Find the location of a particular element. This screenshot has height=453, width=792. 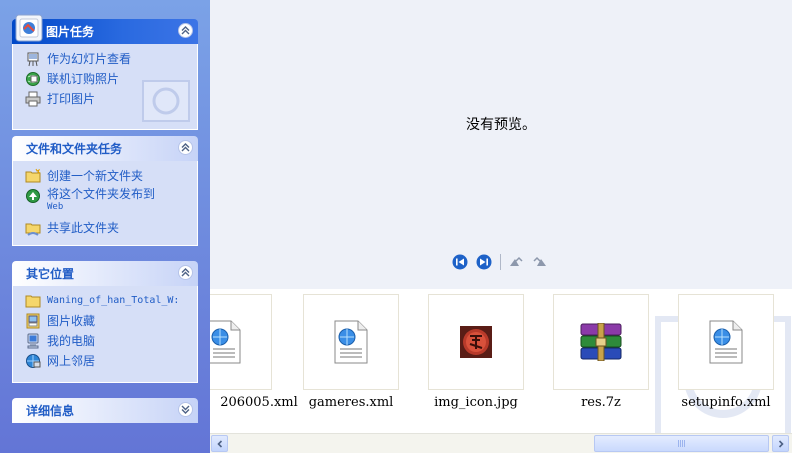

file-folder-tasks-panel: 文件和文件夹任务 创建一个新文件夹 将这个文件夹发布到 Web 共享此文件夹 is located at coordinates (105, 191).